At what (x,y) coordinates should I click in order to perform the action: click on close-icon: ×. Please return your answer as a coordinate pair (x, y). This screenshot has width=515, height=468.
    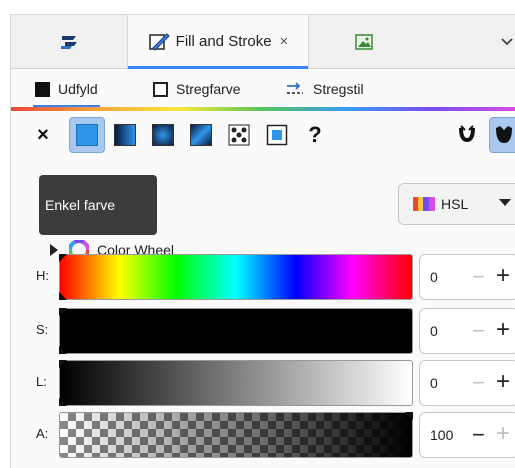
    Looking at the image, I should click on (284, 41).